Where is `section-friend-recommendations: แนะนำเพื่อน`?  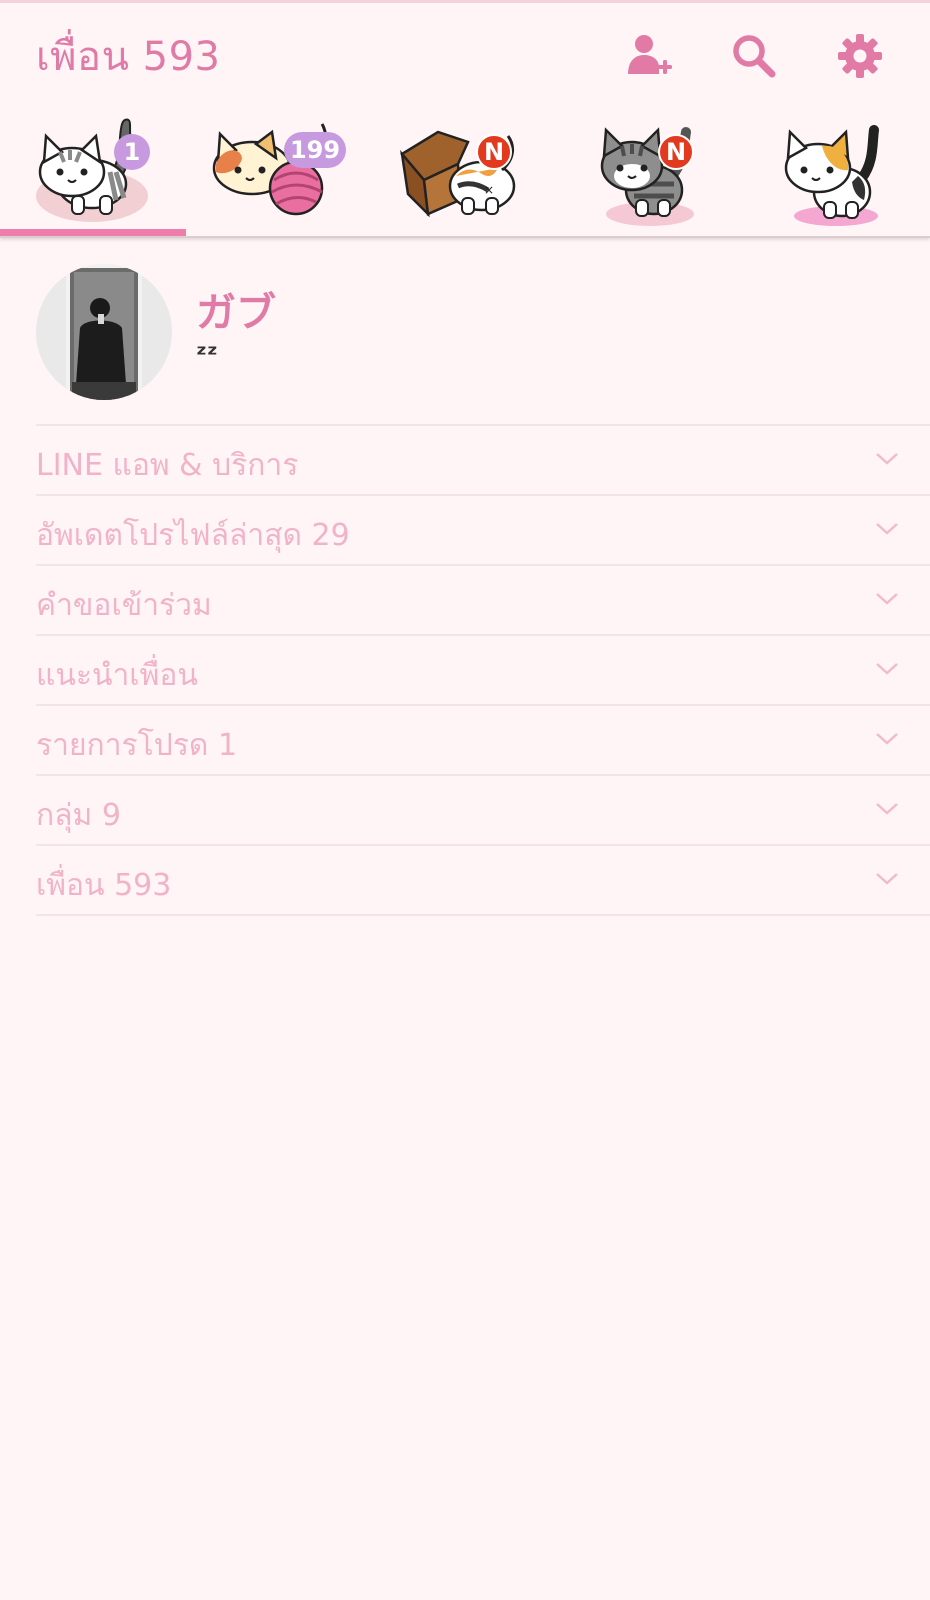
section-friend-recommendations: แนะนำเพื่อน is located at coordinates (483, 669).